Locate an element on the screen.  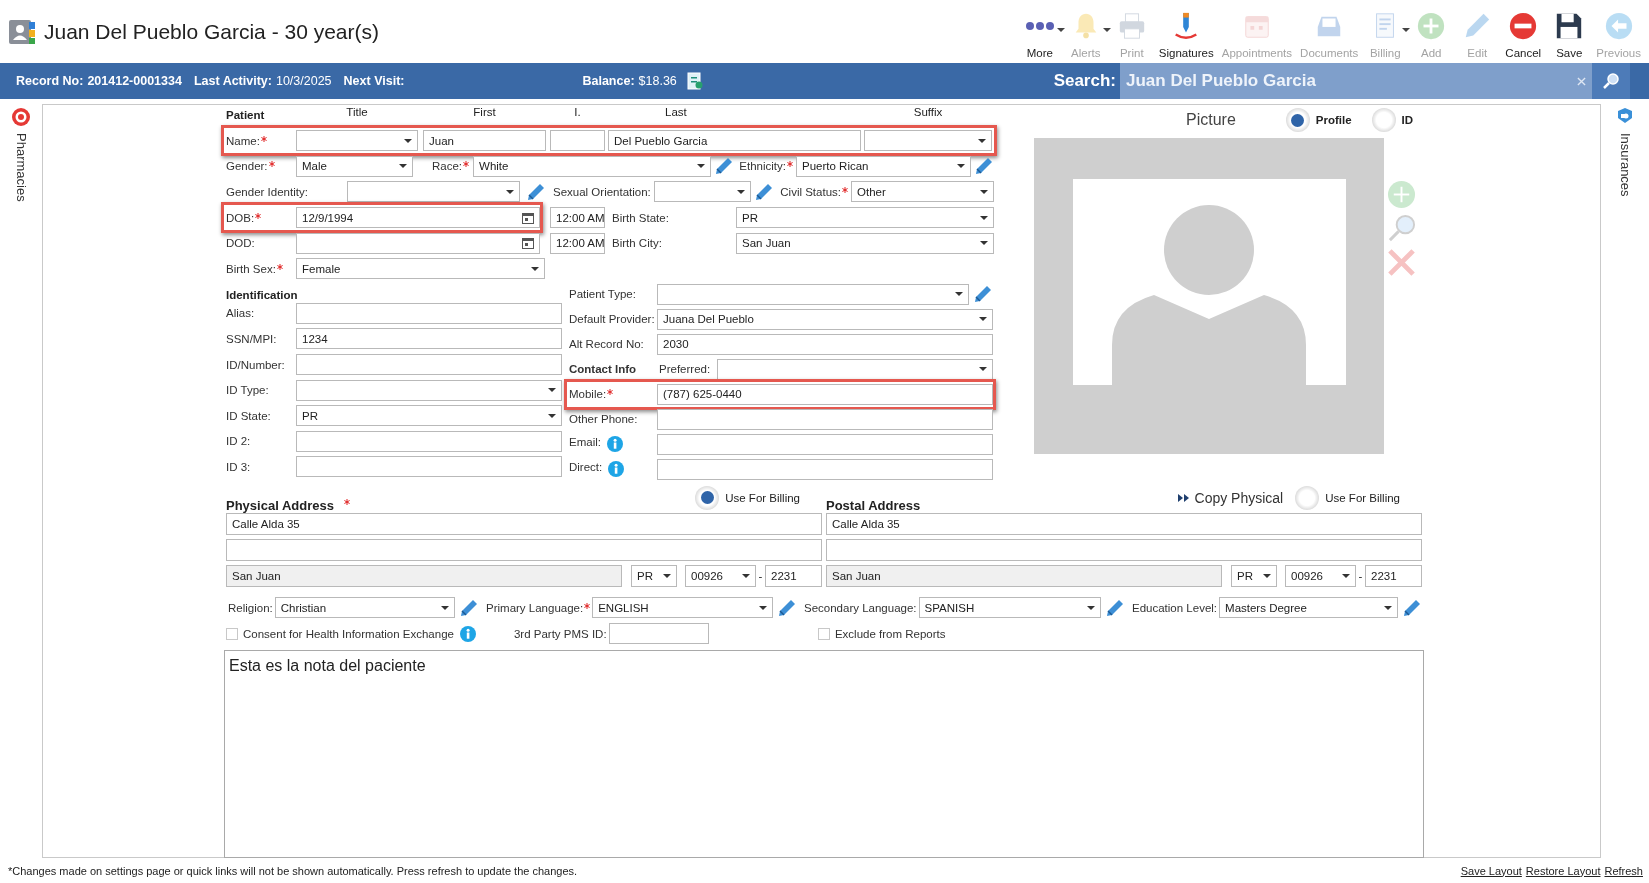
field-label: Direct: is located at coordinates (586, 467).